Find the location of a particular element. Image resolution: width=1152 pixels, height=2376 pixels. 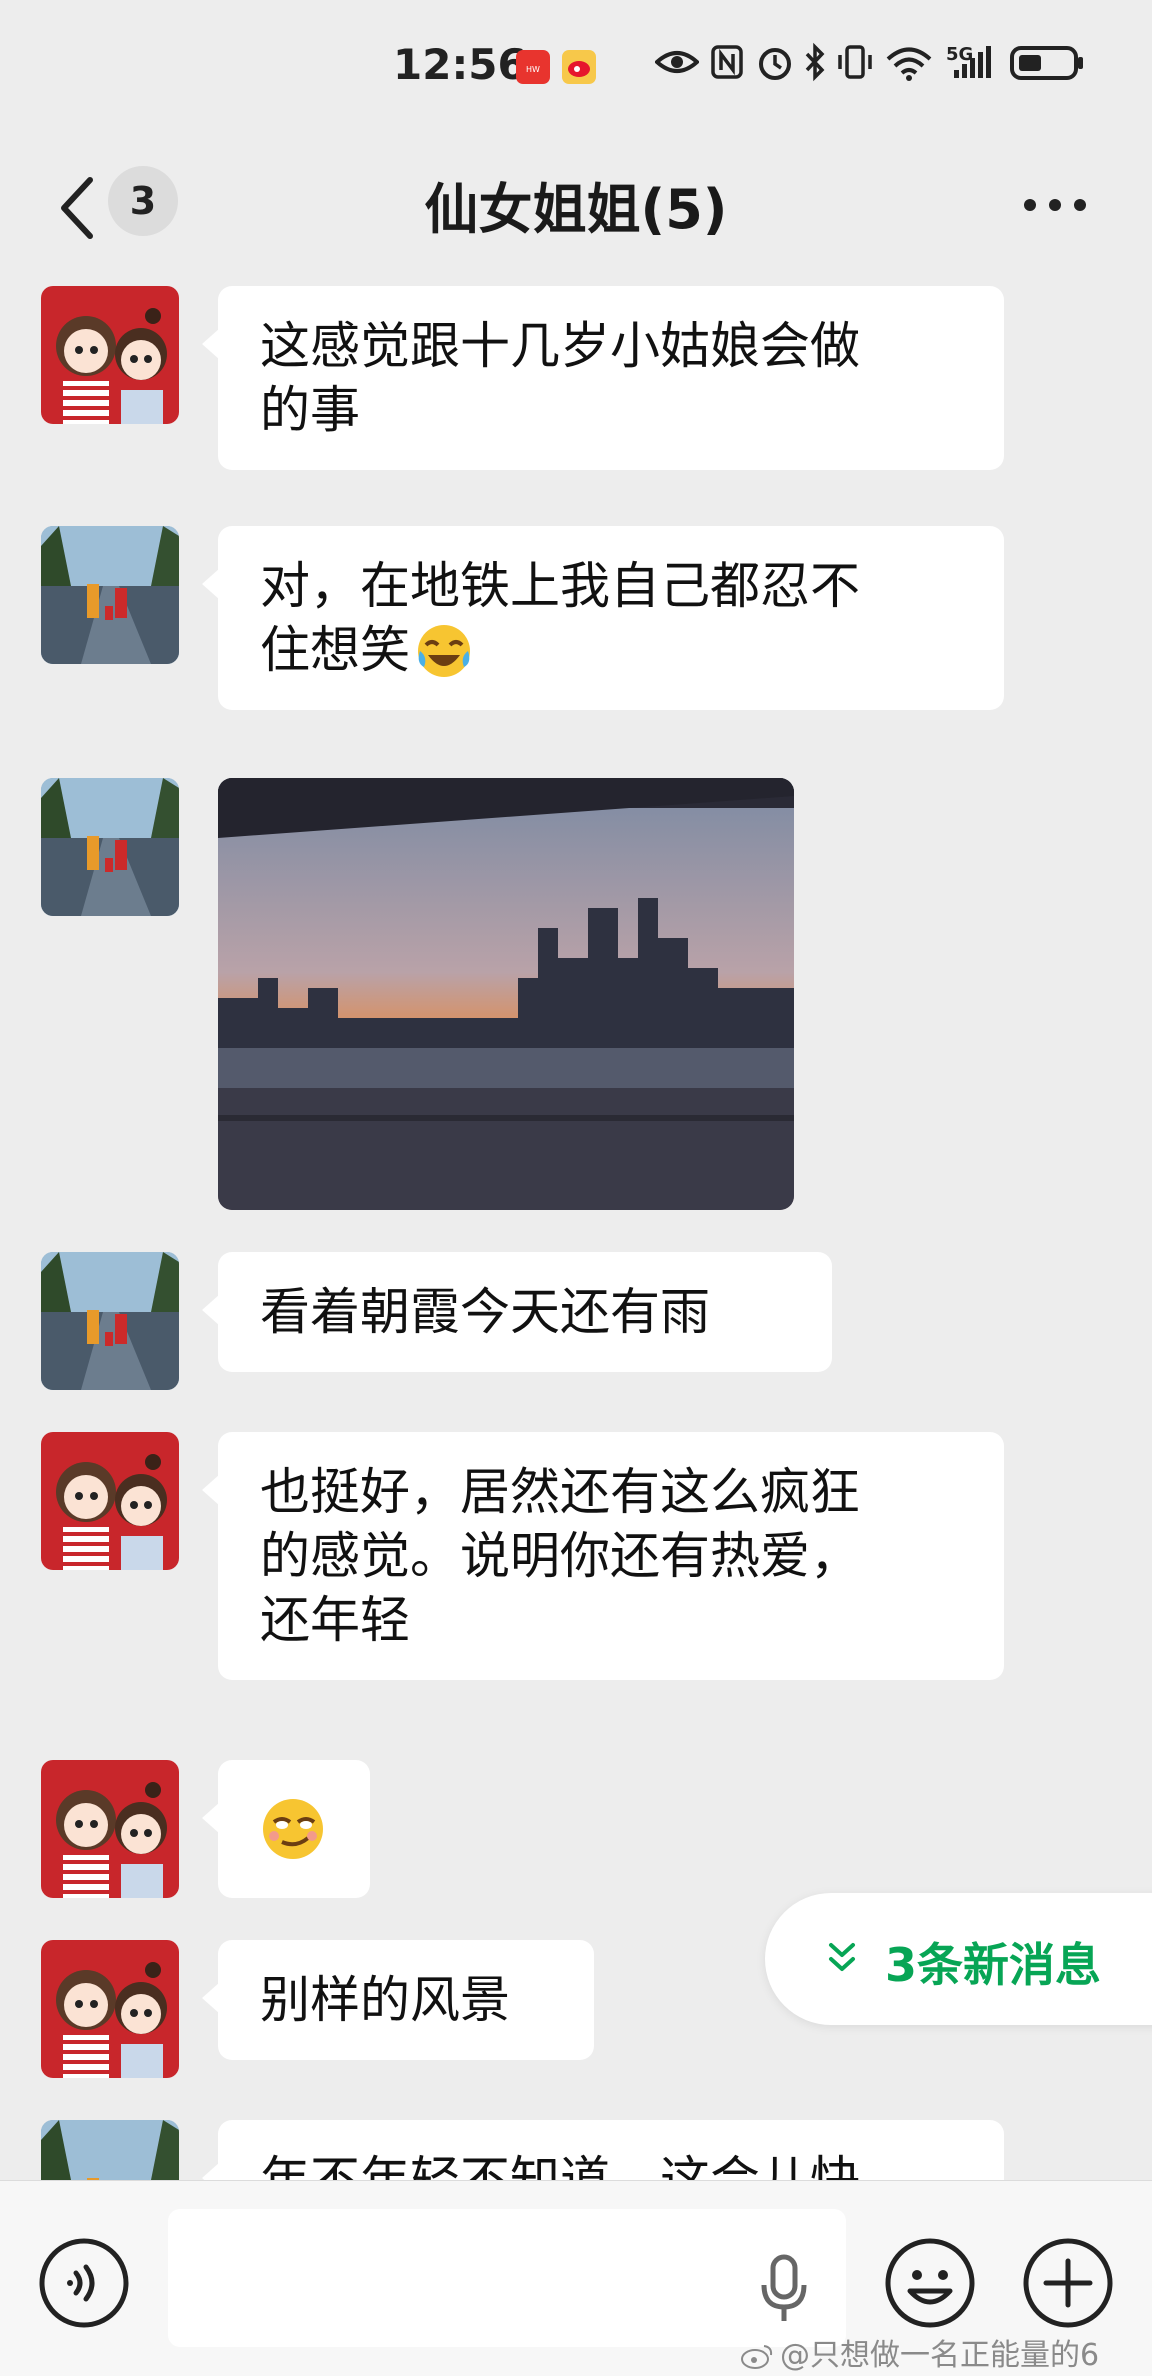

svg-text: HW is located at coordinates (533, 69).